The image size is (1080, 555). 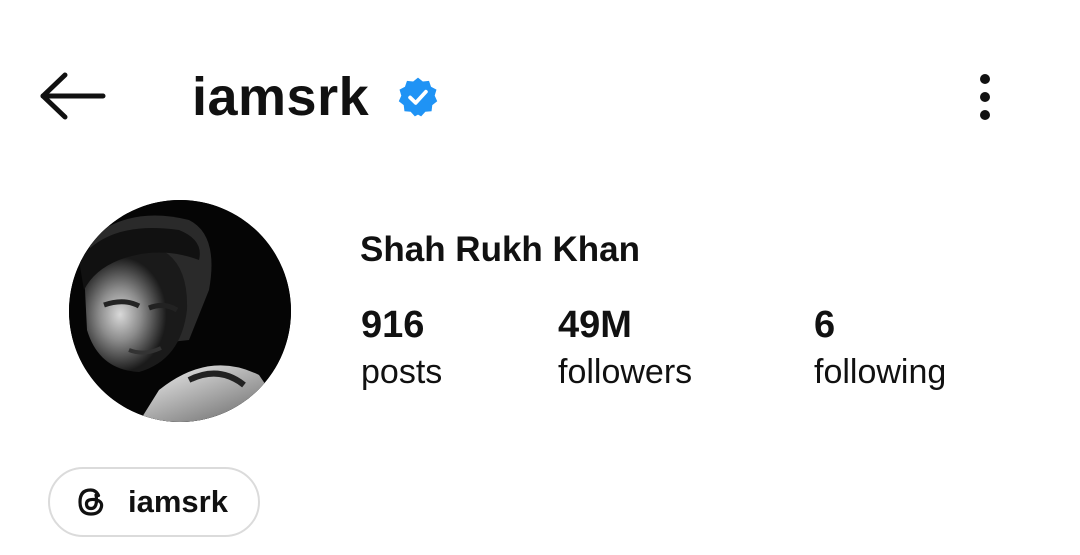 I want to click on threads-icon, so click(x=91, y=502).